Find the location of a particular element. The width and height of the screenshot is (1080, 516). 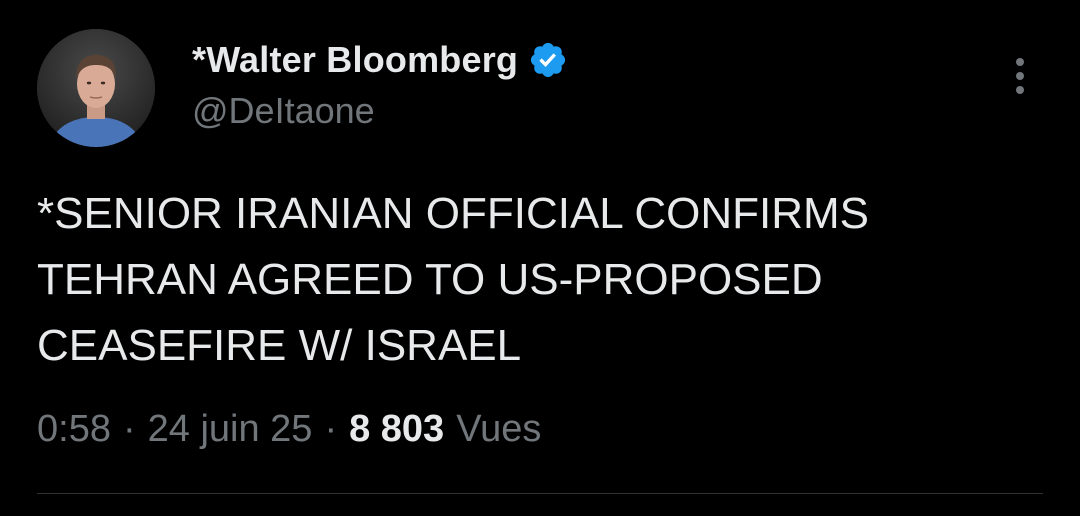

more-vertical-icon is located at coordinates (1020, 78).